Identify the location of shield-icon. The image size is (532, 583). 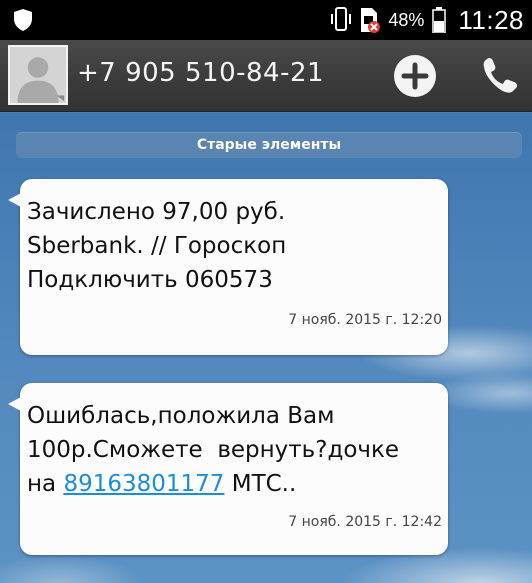
(23, 20).